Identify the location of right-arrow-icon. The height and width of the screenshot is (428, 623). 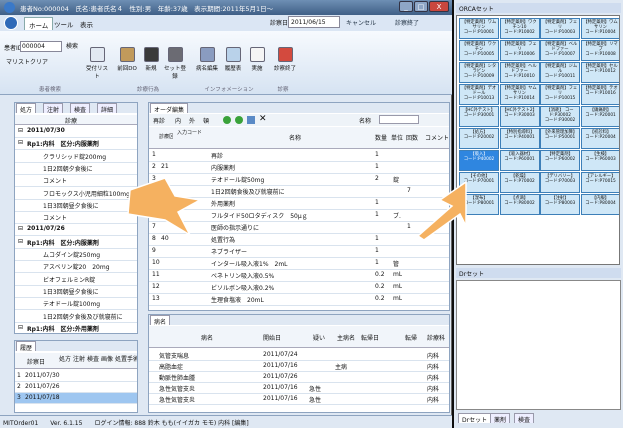
(441, 210).